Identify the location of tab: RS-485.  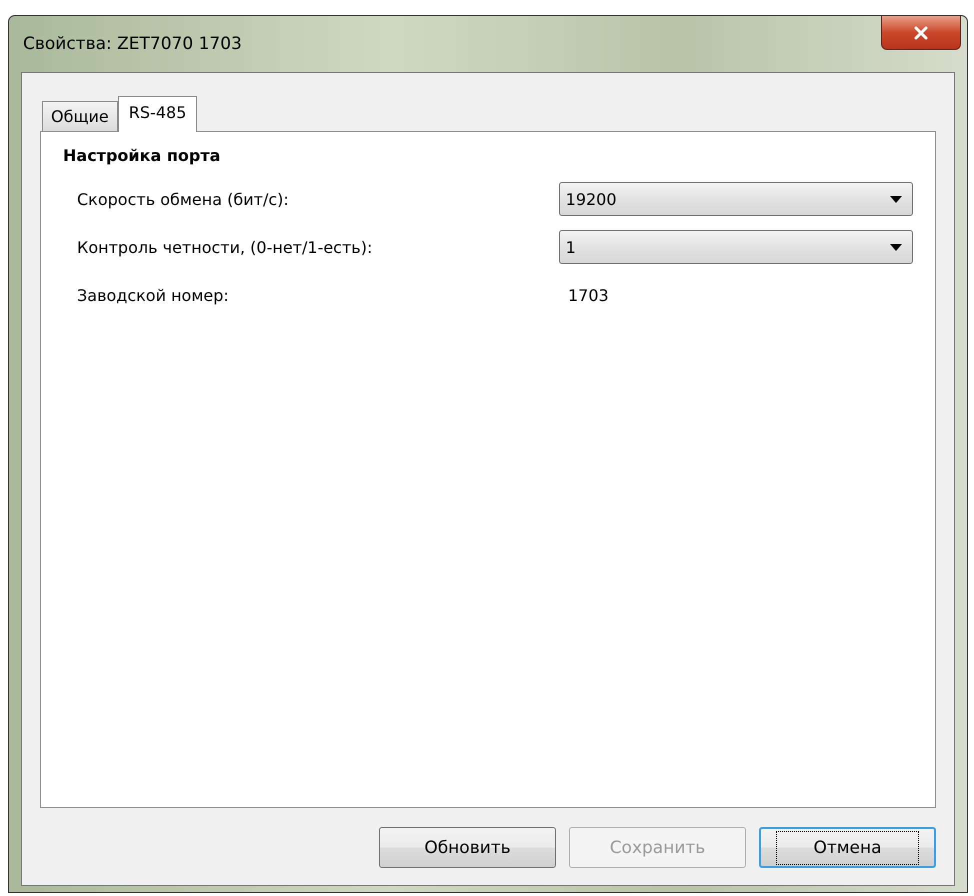
(158, 114).